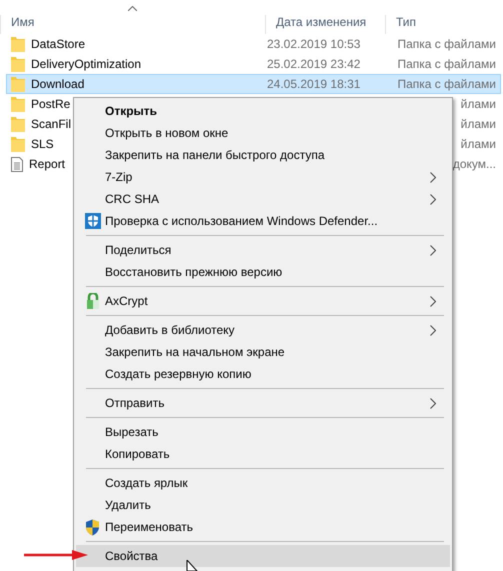 The image size is (503, 571). I want to click on column-header: Тип, so click(444, 24).